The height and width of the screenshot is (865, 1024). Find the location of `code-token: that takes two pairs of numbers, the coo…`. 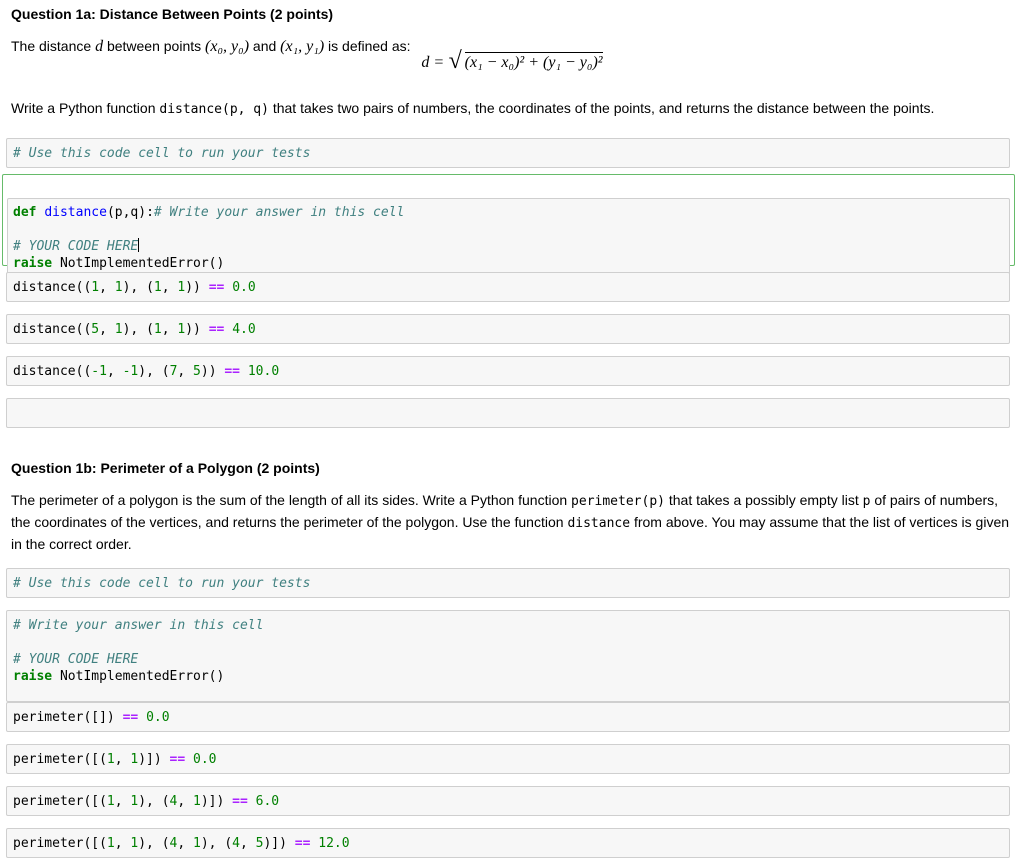

code-token: that takes two pairs of numbers, the coo… is located at coordinates (601, 108).